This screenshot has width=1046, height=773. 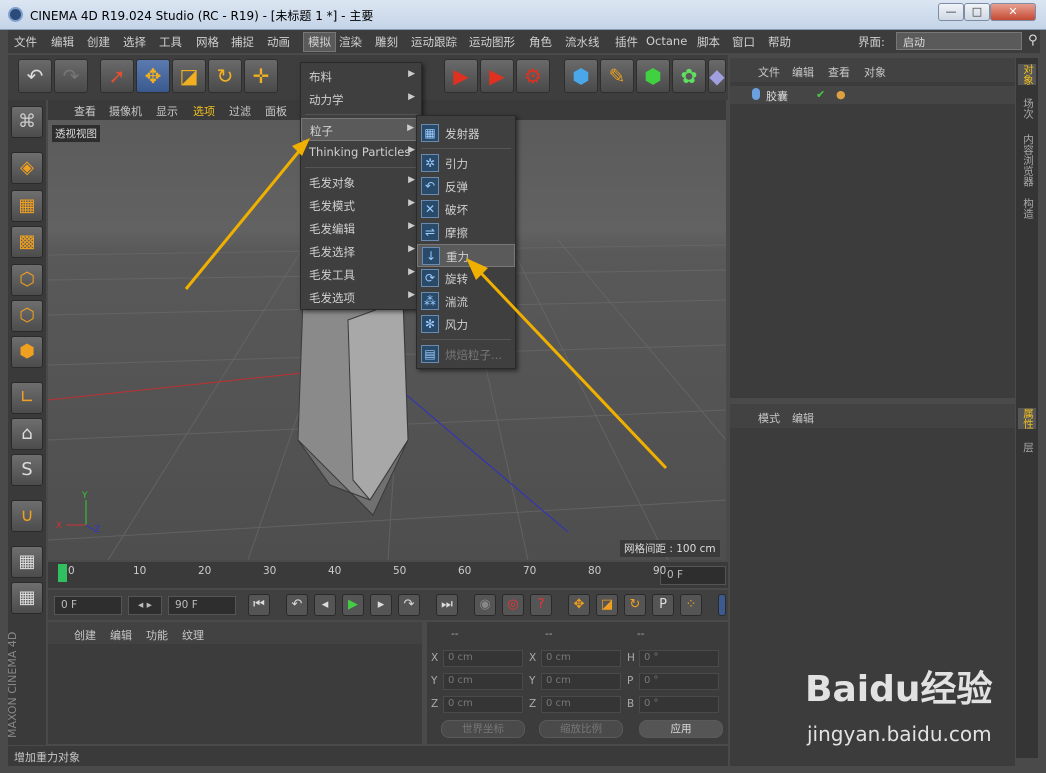 What do you see at coordinates (820, 94) in the screenshot?
I see `visibility-check-icon: ✔` at bounding box center [820, 94].